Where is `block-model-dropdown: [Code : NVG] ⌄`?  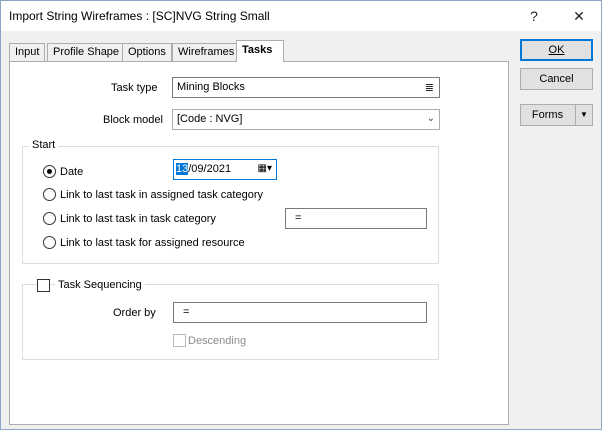 block-model-dropdown: [Code : NVG] ⌄ is located at coordinates (306, 119).